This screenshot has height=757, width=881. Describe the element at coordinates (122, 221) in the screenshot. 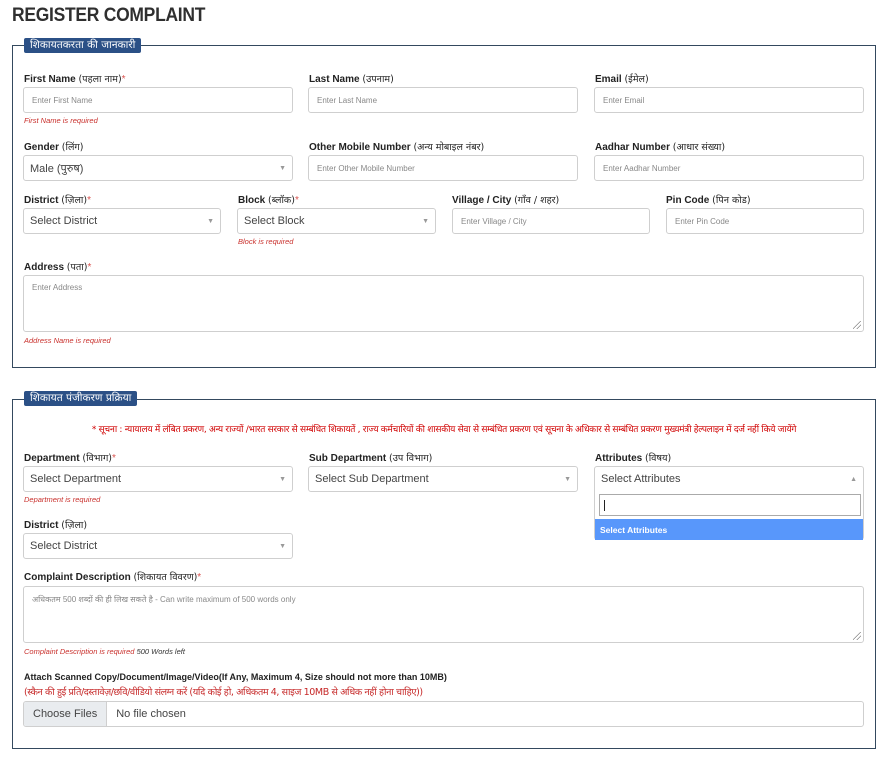

I see `district-select: Select District ▼` at that location.